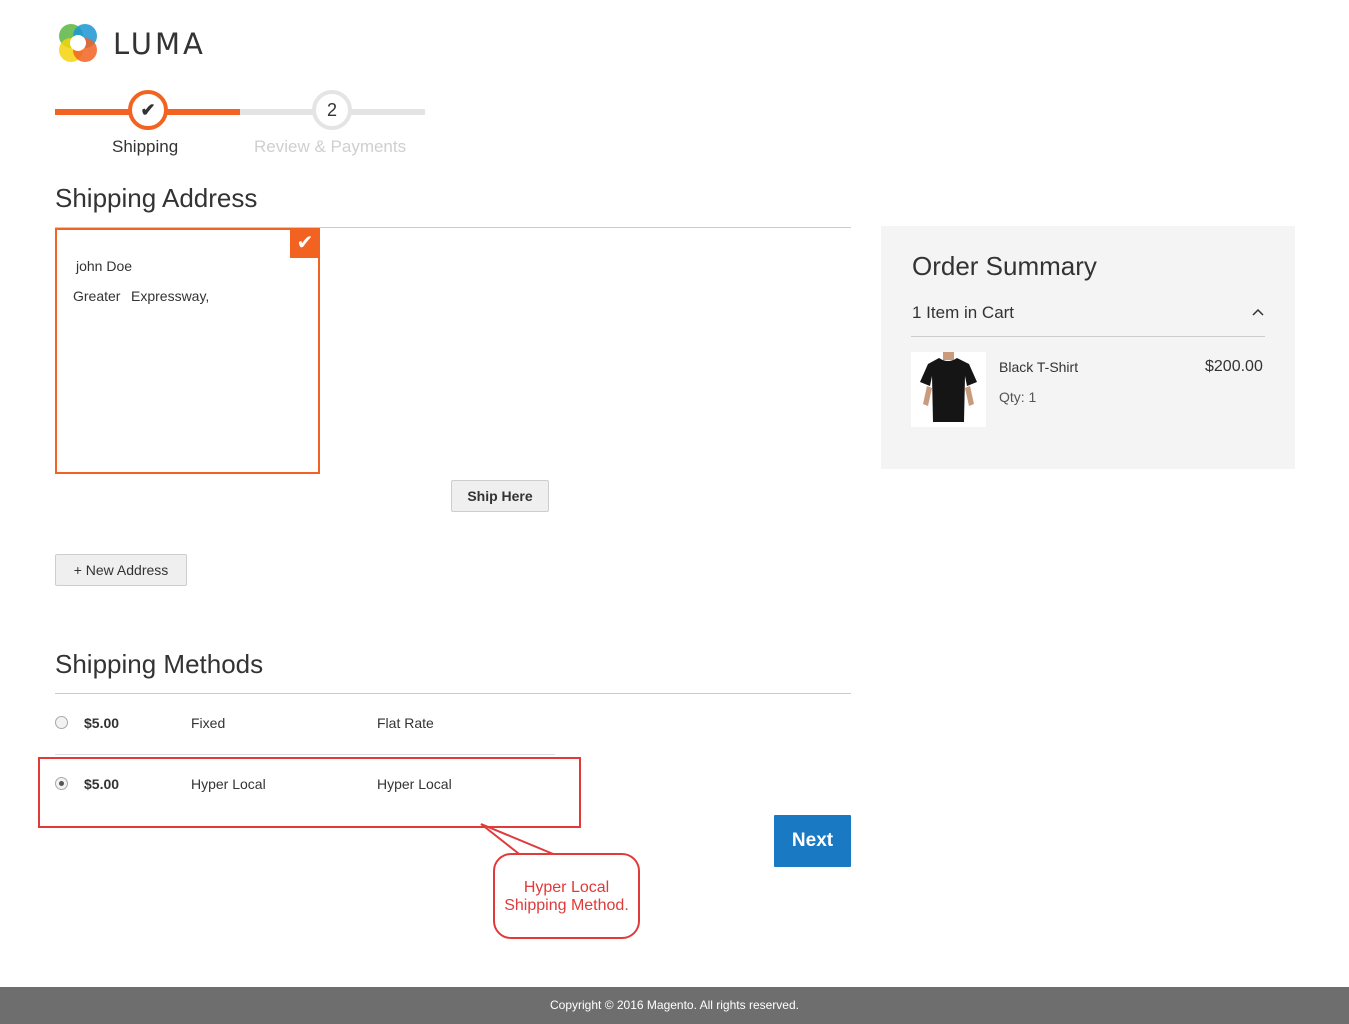 The width and height of the screenshot is (1349, 1024). Describe the element at coordinates (566, 905) in the screenshot. I see `annotation-line-2: Shipping Method.` at that location.